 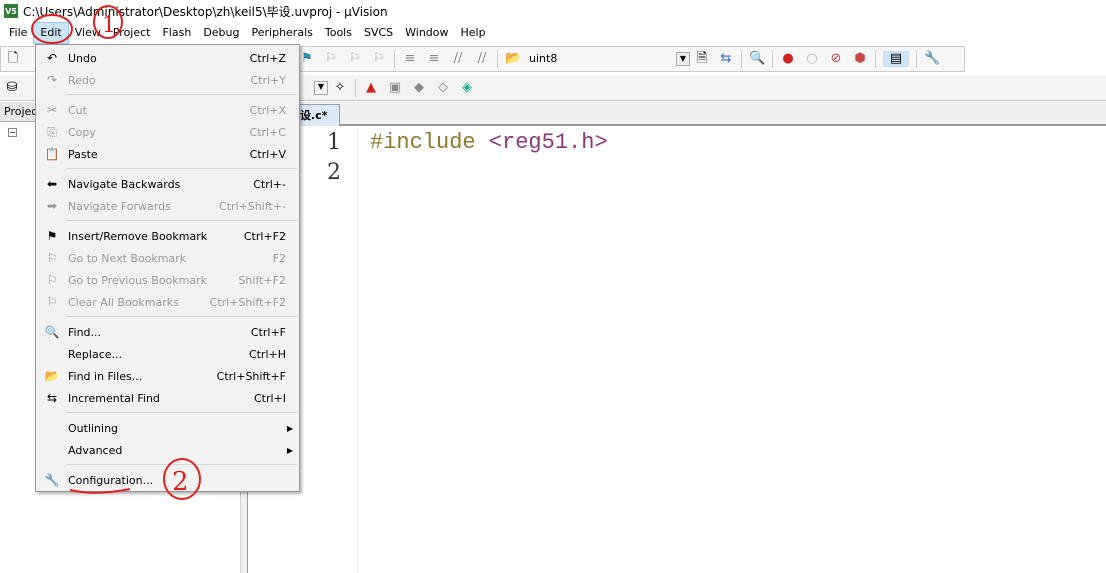 What do you see at coordinates (334, 142) in the screenshot?
I see `line-number: 1` at bounding box center [334, 142].